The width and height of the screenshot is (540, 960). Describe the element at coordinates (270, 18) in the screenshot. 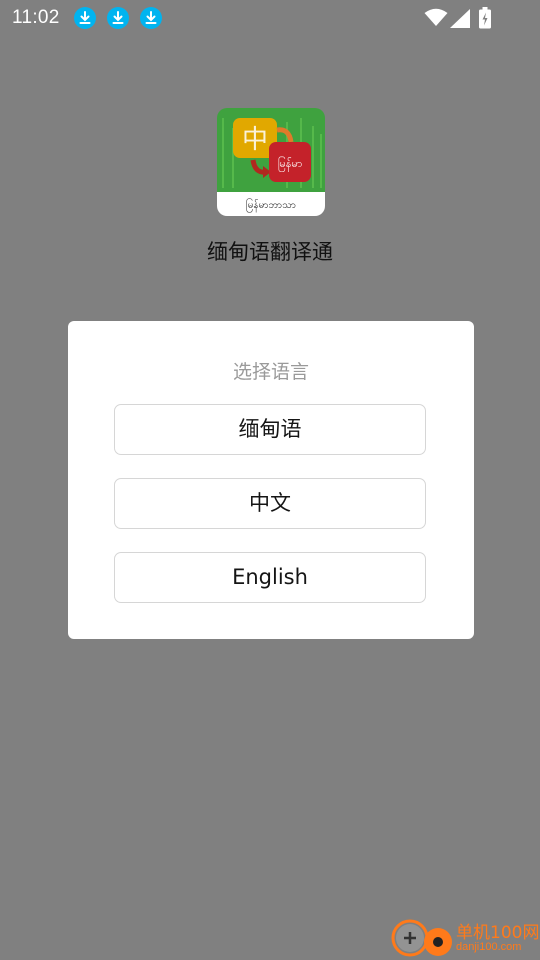

I see `status-bar: 11:02` at that location.